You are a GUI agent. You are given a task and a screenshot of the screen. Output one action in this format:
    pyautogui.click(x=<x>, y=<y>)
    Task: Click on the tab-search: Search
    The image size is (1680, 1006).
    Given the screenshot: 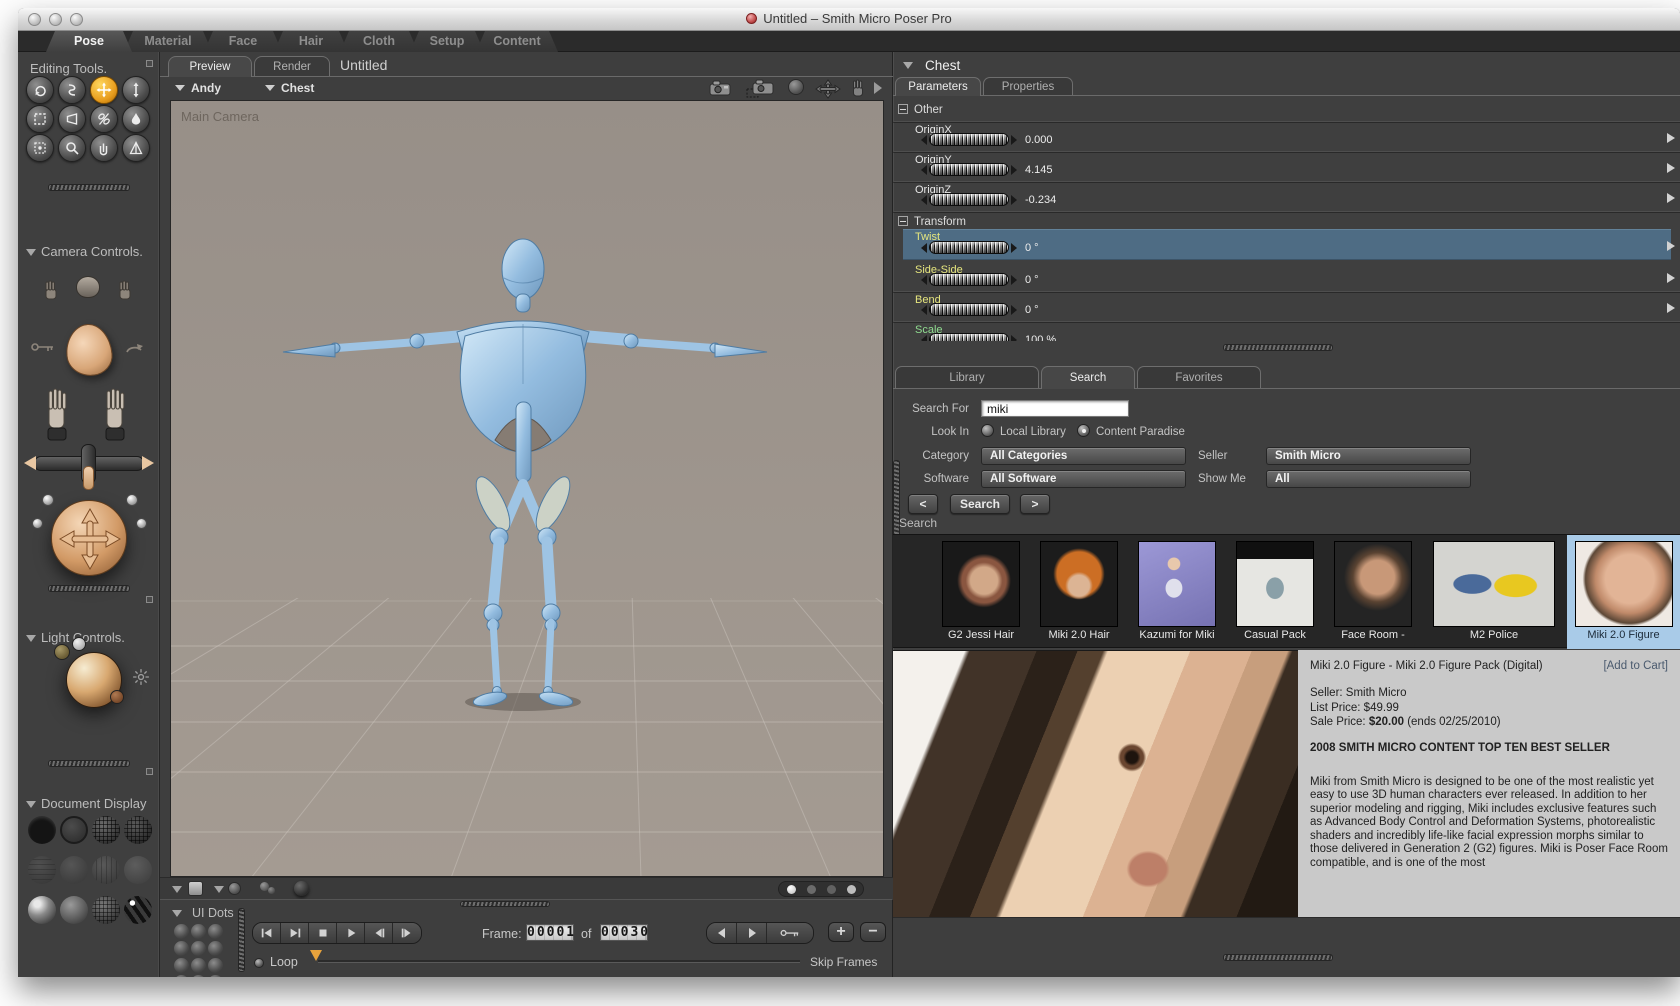 What is the action you would take?
    pyautogui.click(x=1088, y=377)
    